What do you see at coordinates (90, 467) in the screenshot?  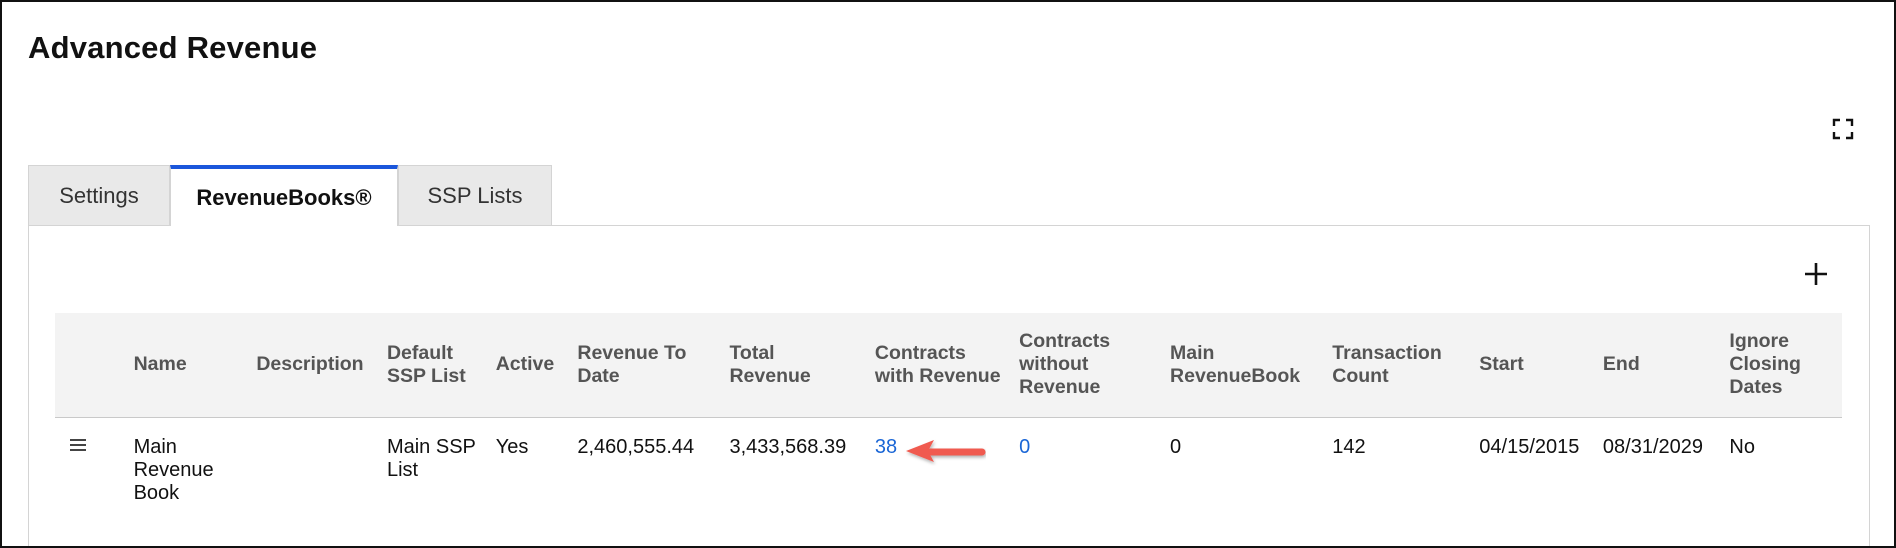 I see `drag-cell` at bounding box center [90, 467].